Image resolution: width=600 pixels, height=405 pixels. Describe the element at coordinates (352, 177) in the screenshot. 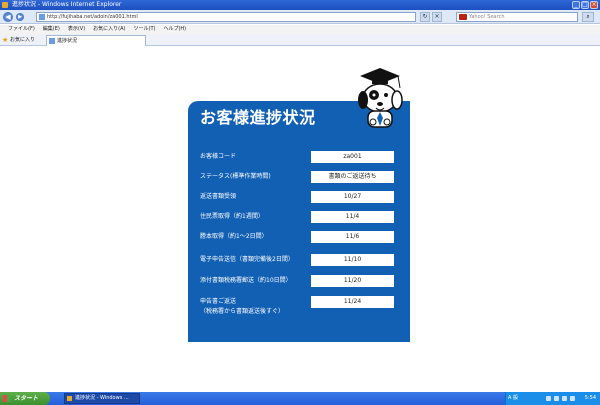

I see `row-value: 書類のご返送待ち` at that location.